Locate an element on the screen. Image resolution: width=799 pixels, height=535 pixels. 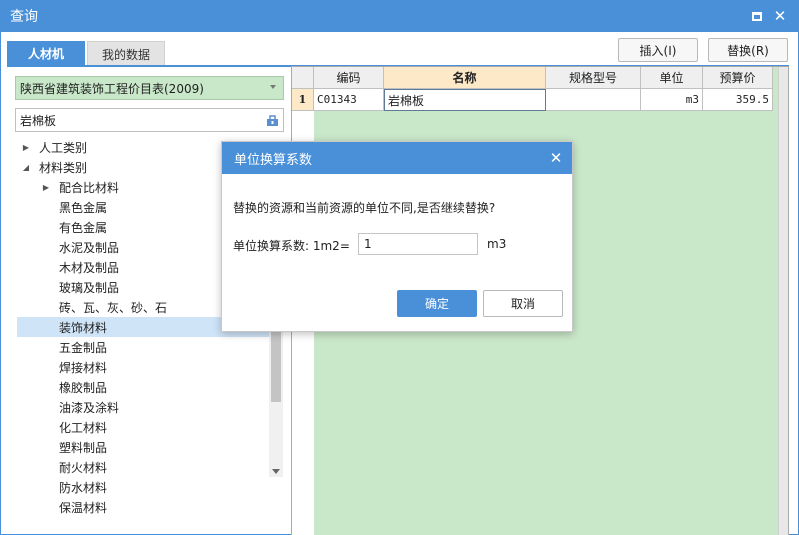
tree-item-label: 防水材料 is located at coordinates (83, 487).